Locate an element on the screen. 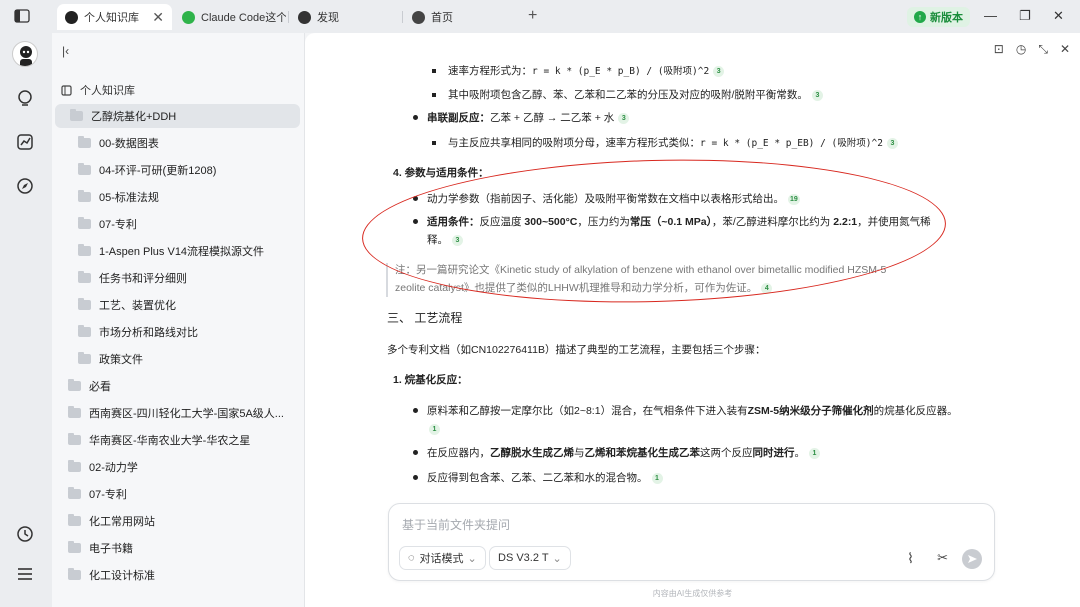 This screenshot has width=1080, height=607. collapse-sidebar-icon: |‹ is located at coordinates (65, 51).